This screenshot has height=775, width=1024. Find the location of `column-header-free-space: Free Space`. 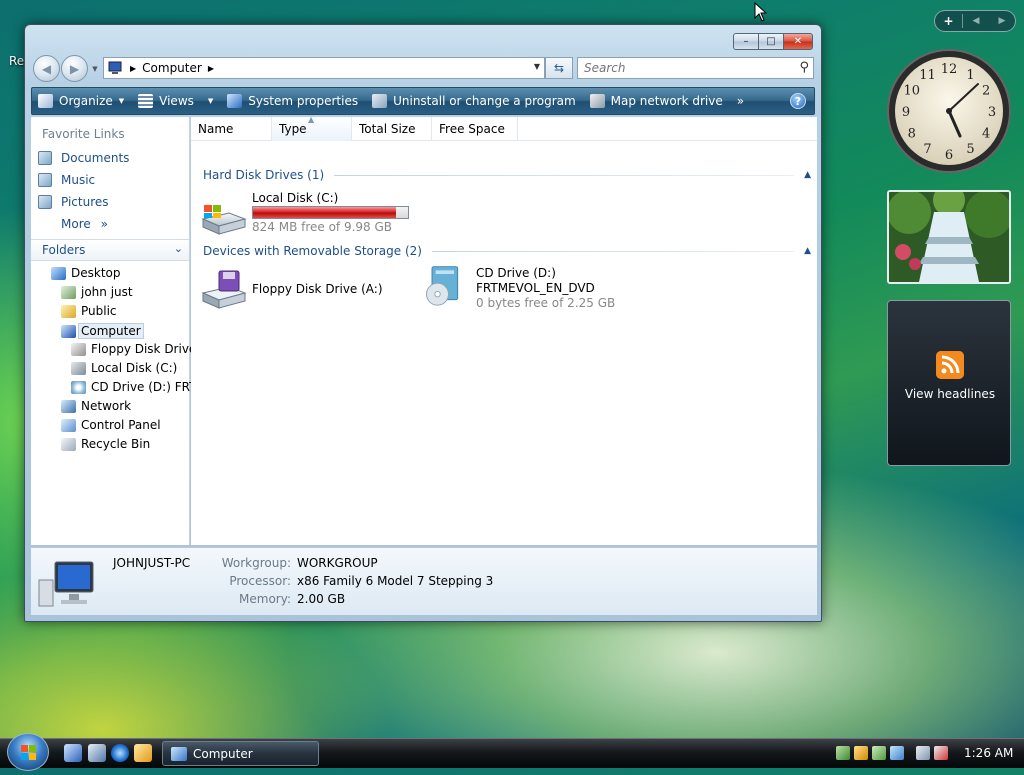

column-header-free-space: Free Space is located at coordinates (475, 129).